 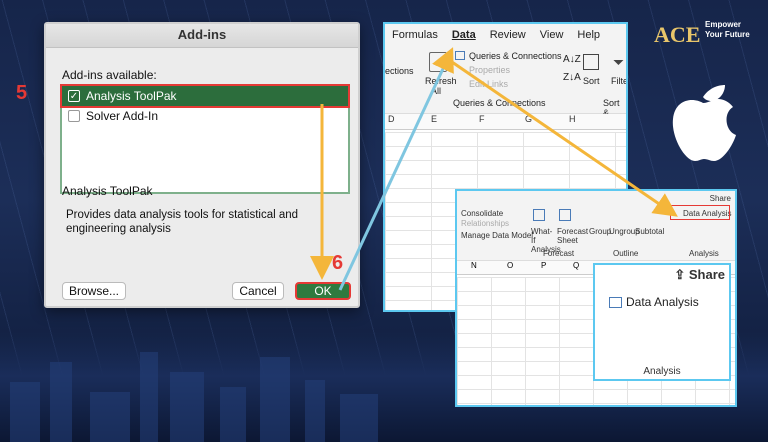 What do you see at coordinates (723, 24) in the screenshot?
I see `tagline-line-1: Empower` at bounding box center [723, 24].